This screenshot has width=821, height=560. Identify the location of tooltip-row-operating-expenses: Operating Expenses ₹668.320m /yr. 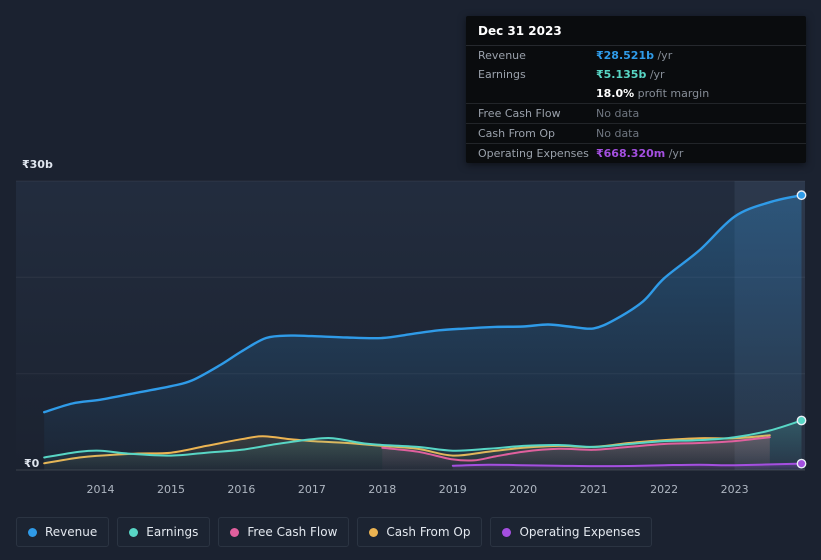
(636, 153).